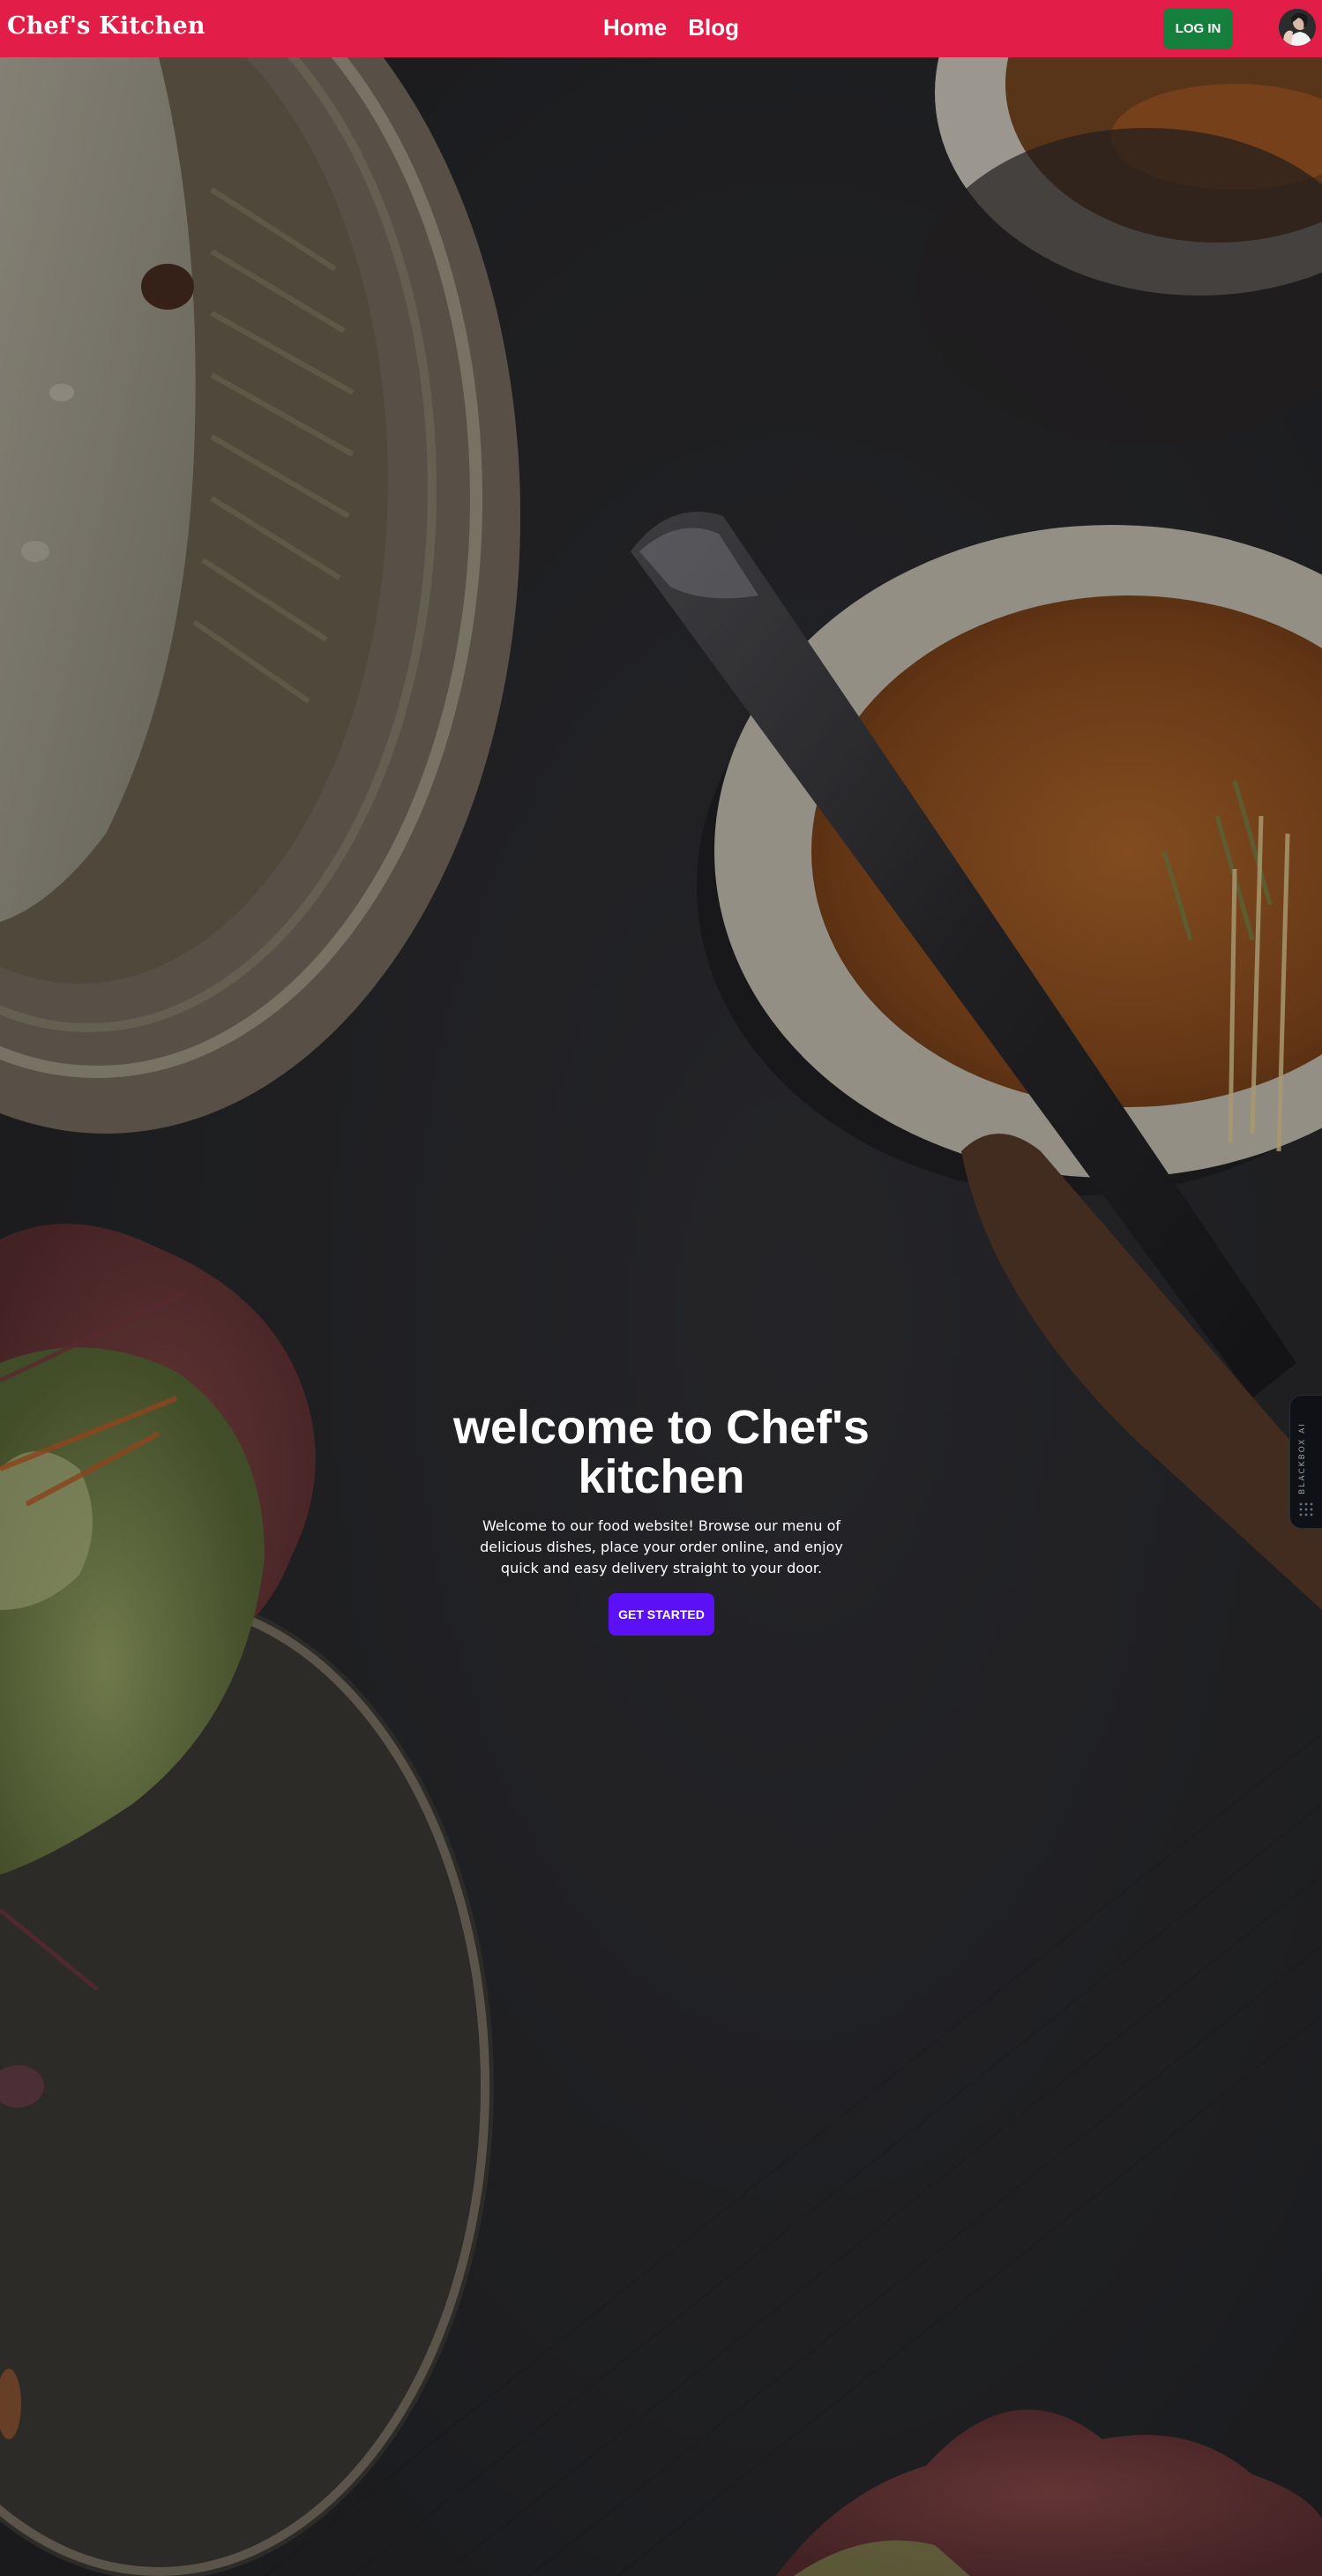 The height and width of the screenshot is (2576, 1322). What do you see at coordinates (1198, 29) in the screenshot?
I see `login-button: LOG IN` at bounding box center [1198, 29].